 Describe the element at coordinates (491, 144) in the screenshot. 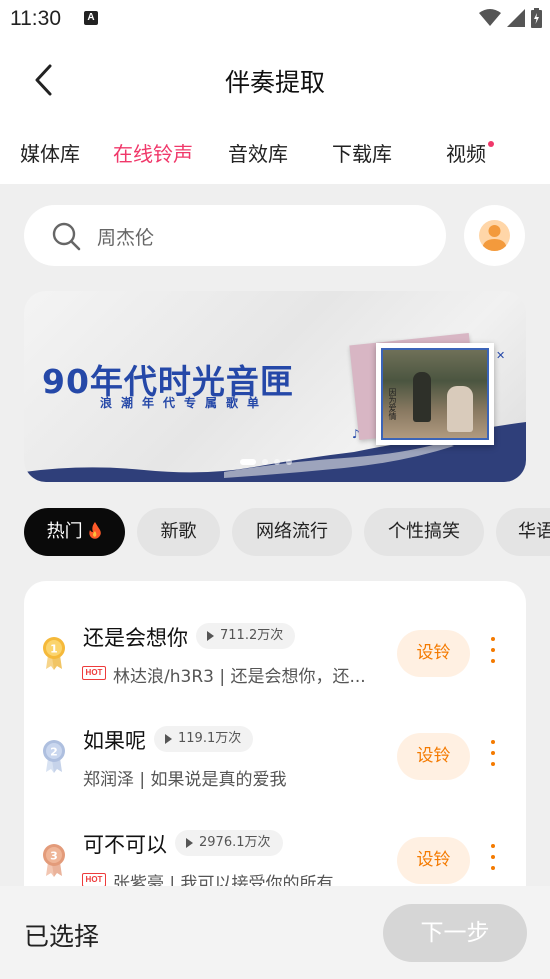

I see `new-dot-indicator` at that location.